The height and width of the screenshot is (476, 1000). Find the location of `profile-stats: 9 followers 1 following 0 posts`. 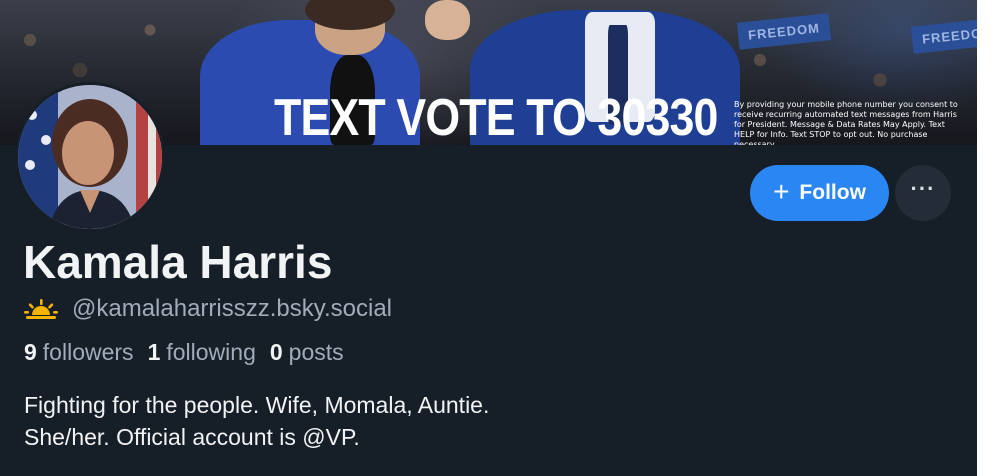

profile-stats: 9 followers 1 following 0 posts is located at coordinates (184, 352).